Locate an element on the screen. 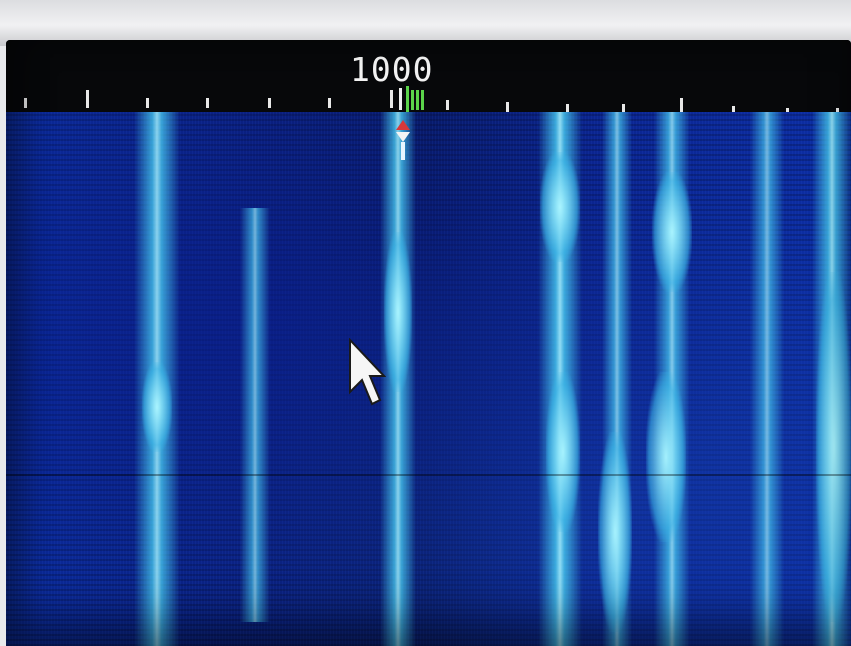 This screenshot has width=851, height=646. arrow-cursor-icon is located at coordinates (367, 372).